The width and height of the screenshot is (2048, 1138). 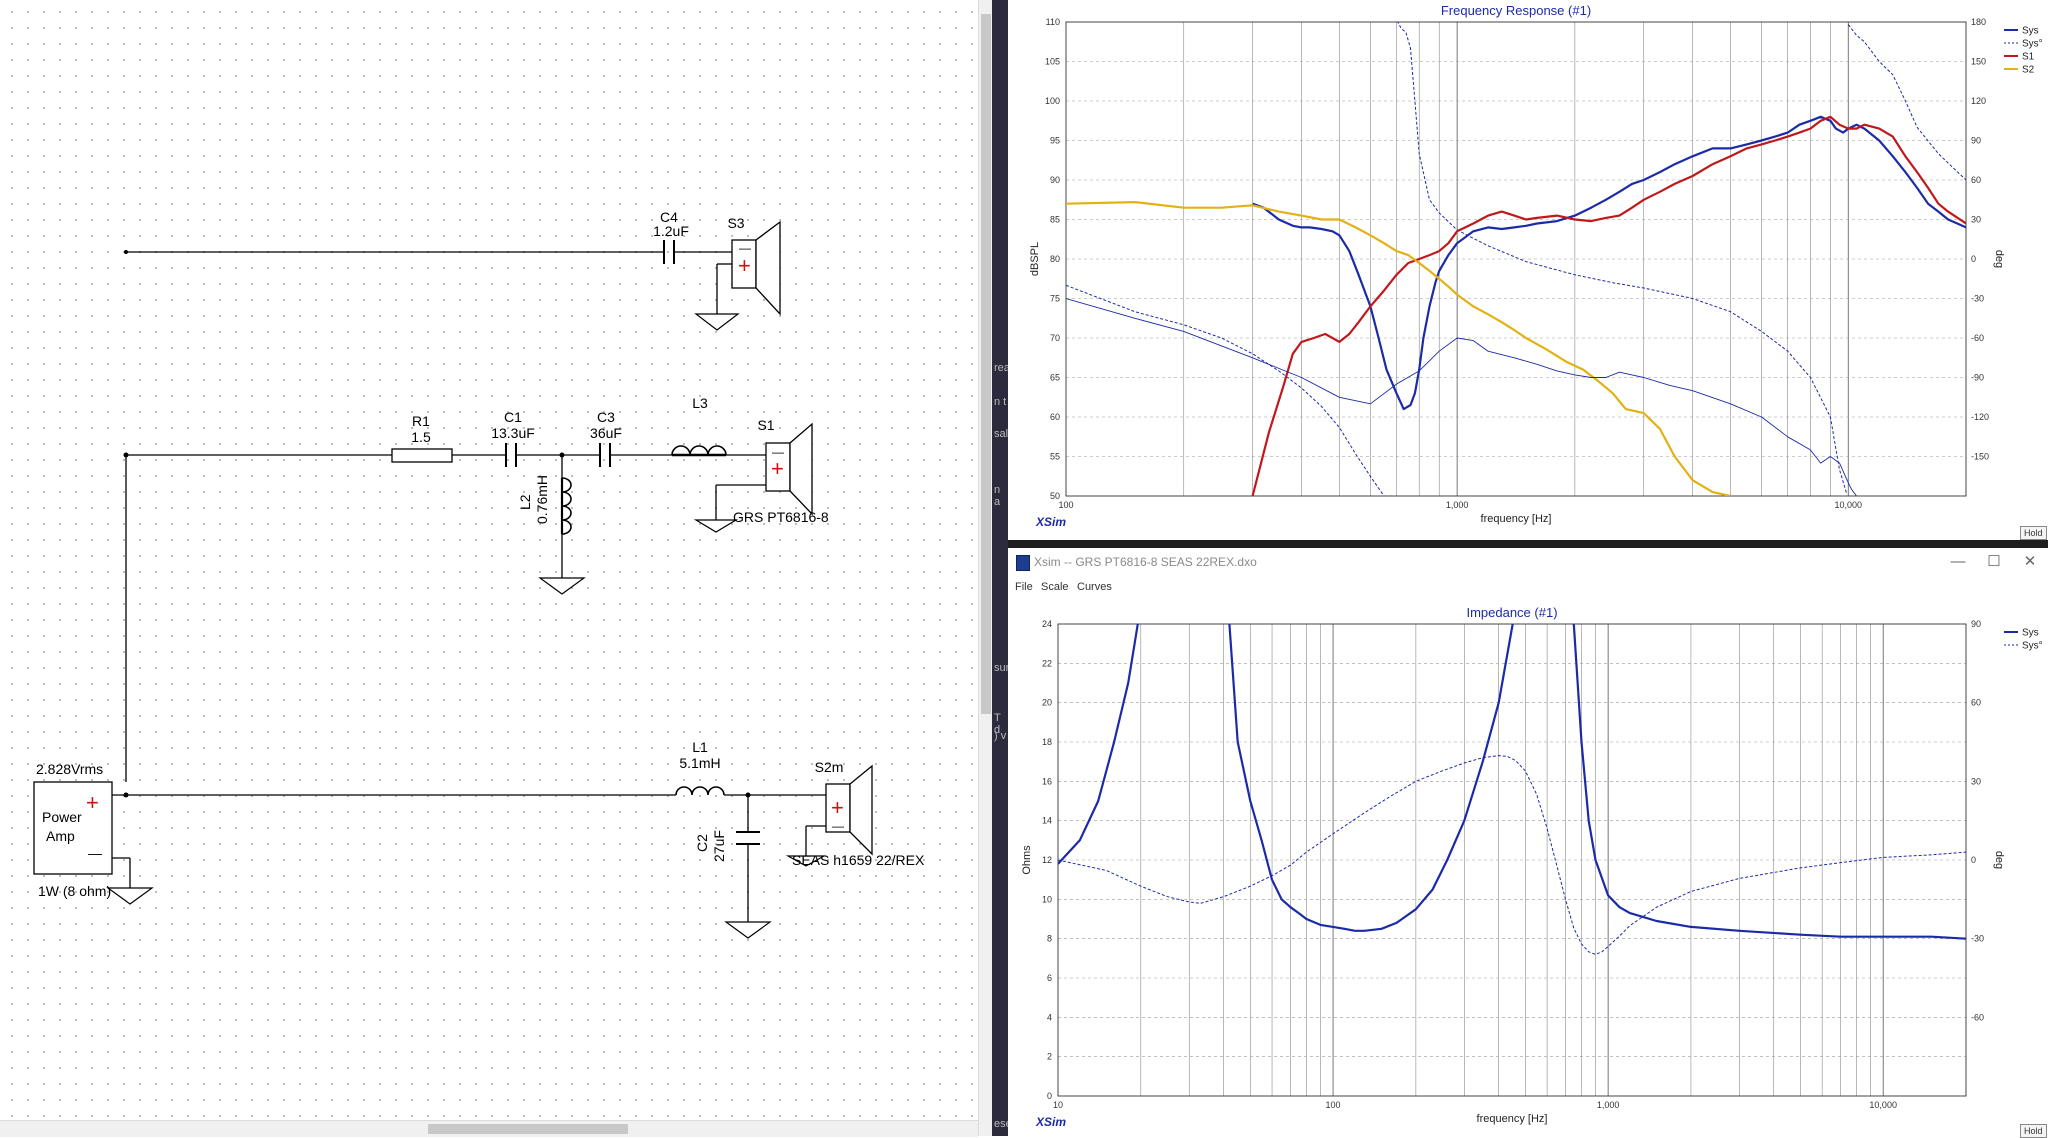 I want to click on y-tick-label: 0, so click(x=1049, y=1096).